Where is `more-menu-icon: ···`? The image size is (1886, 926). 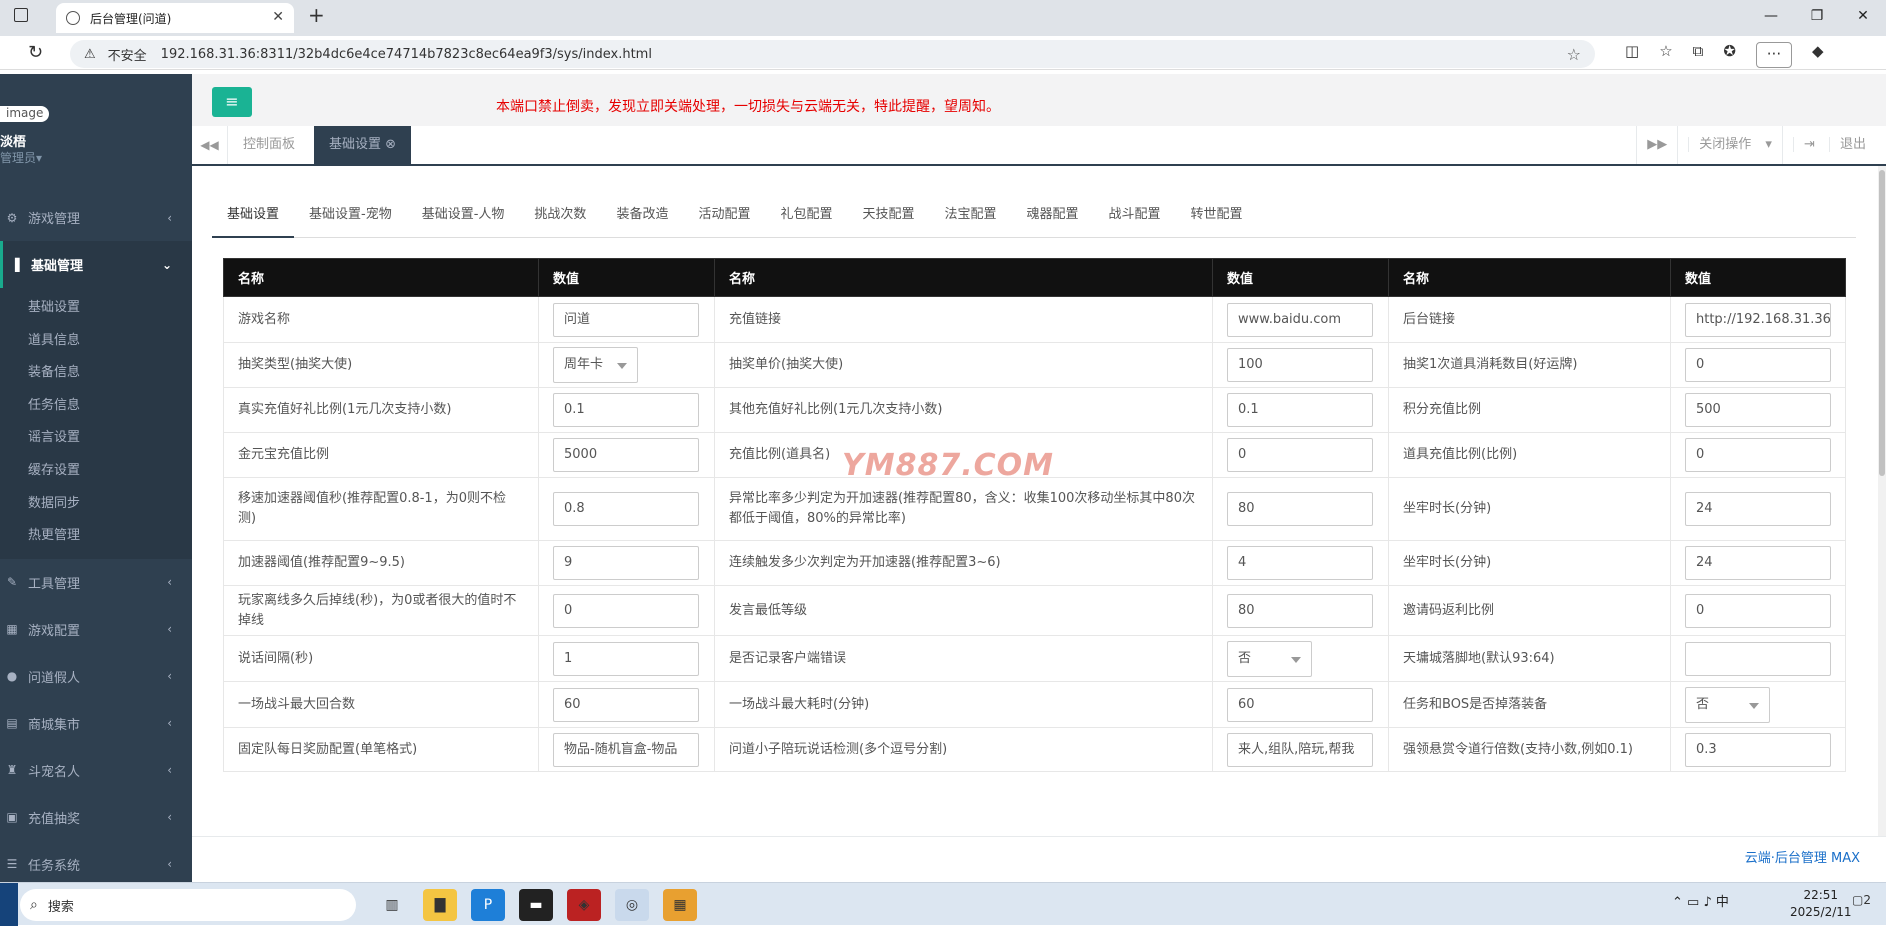 more-menu-icon: ··· is located at coordinates (1773, 55).